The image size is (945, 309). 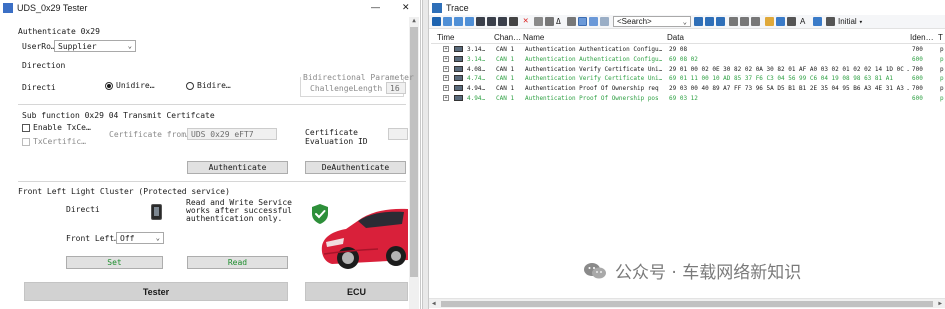 What do you see at coordinates (675, 37) in the screenshot?
I see `column-header-data: Data` at bounding box center [675, 37].